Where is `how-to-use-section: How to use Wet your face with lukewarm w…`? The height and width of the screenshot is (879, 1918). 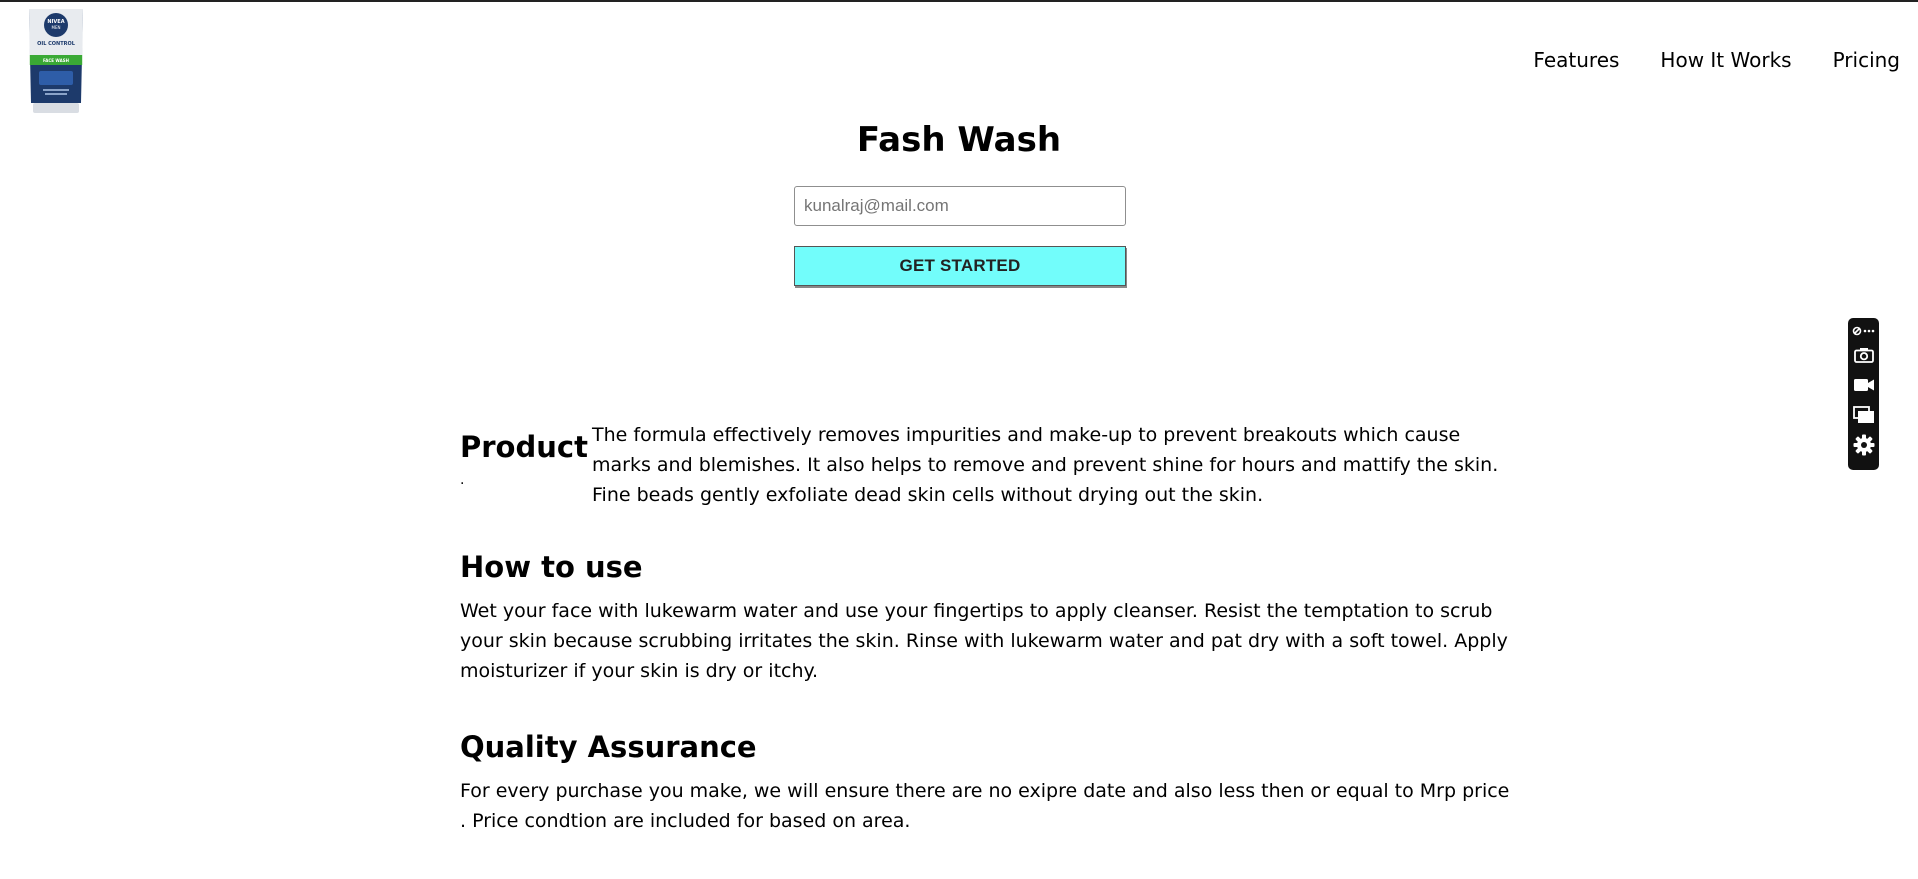
how-to-use-section: How to use Wet your face with lukewarm w… is located at coordinates (985, 618).